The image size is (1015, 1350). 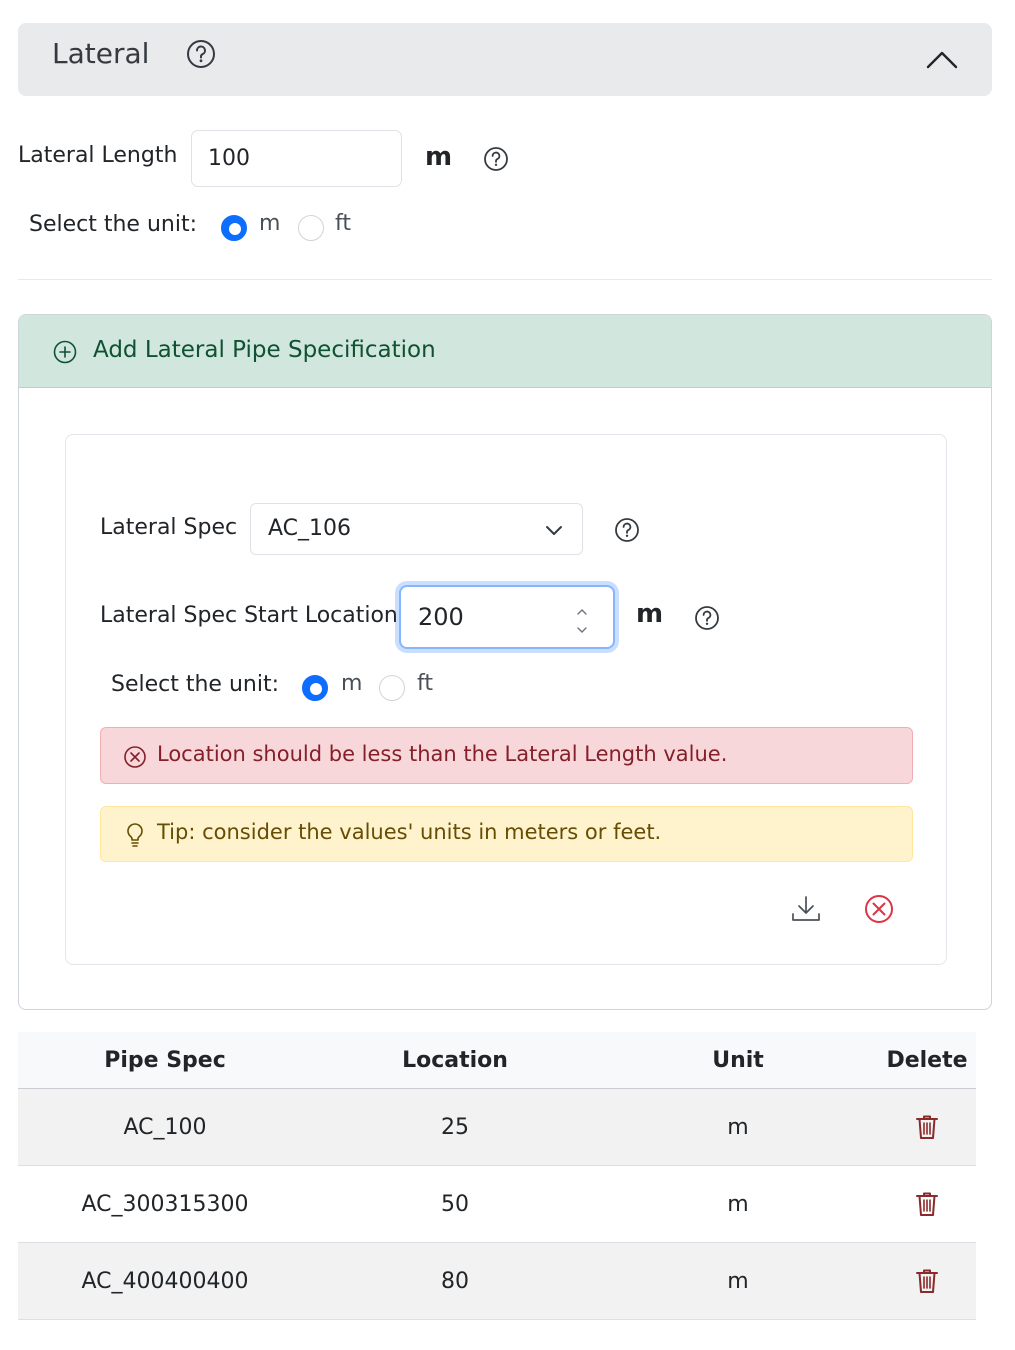 What do you see at coordinates (315, 688) in the screenshot?
I see `spec-unit-radio-m` at bounding box center [315, 688].